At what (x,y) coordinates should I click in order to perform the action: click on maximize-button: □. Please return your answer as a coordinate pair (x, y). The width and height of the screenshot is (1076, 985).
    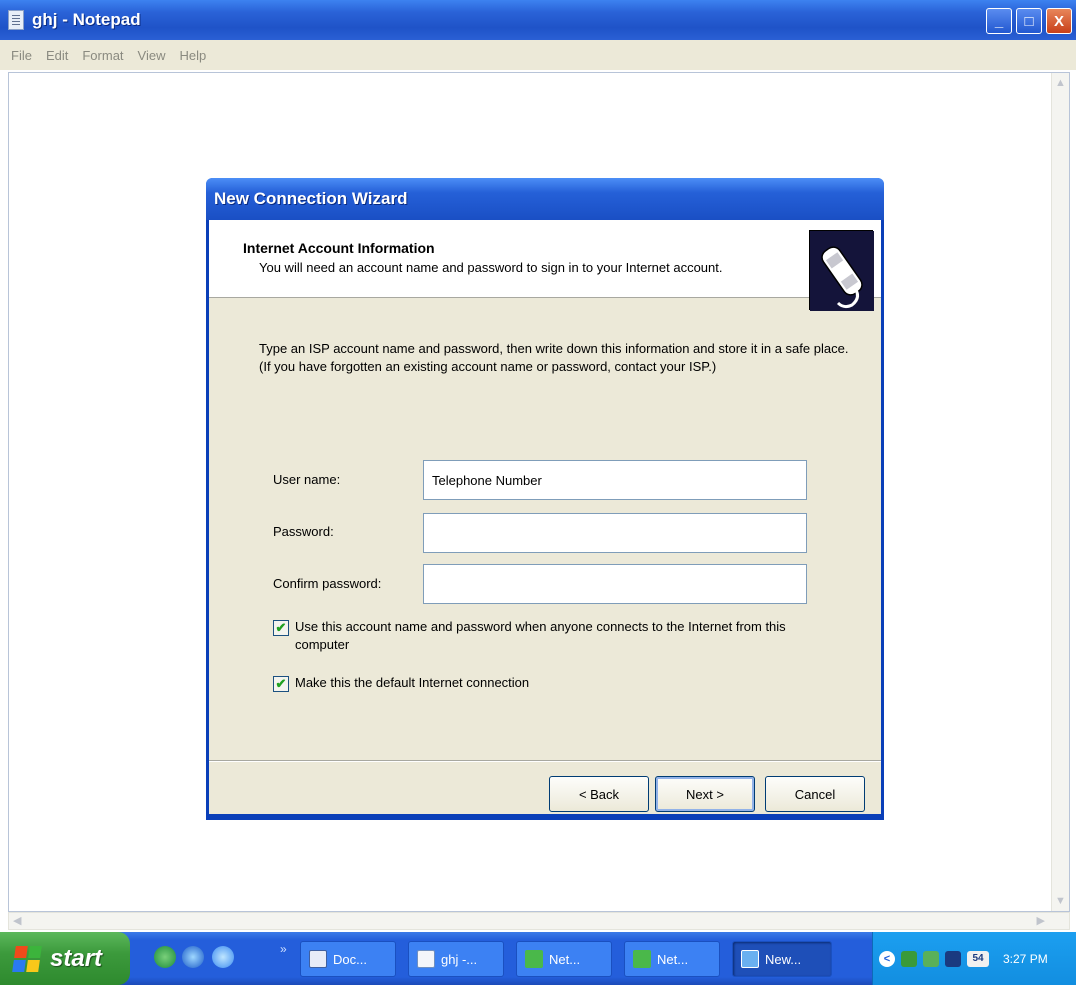
    Looking at the image, I should click on (1029, 21).